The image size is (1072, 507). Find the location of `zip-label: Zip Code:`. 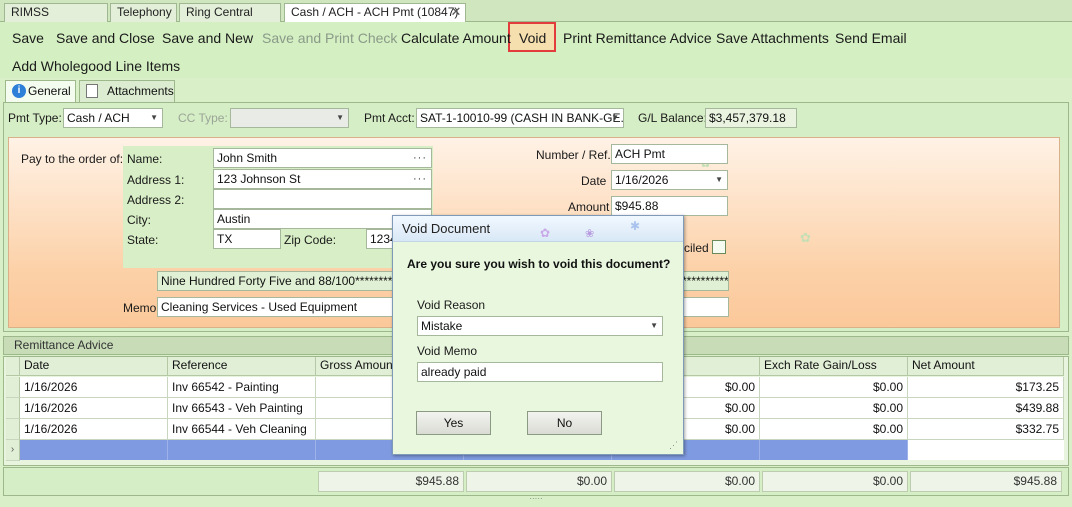

zip-label: Zip Code: is located at coordinates (310, 240).